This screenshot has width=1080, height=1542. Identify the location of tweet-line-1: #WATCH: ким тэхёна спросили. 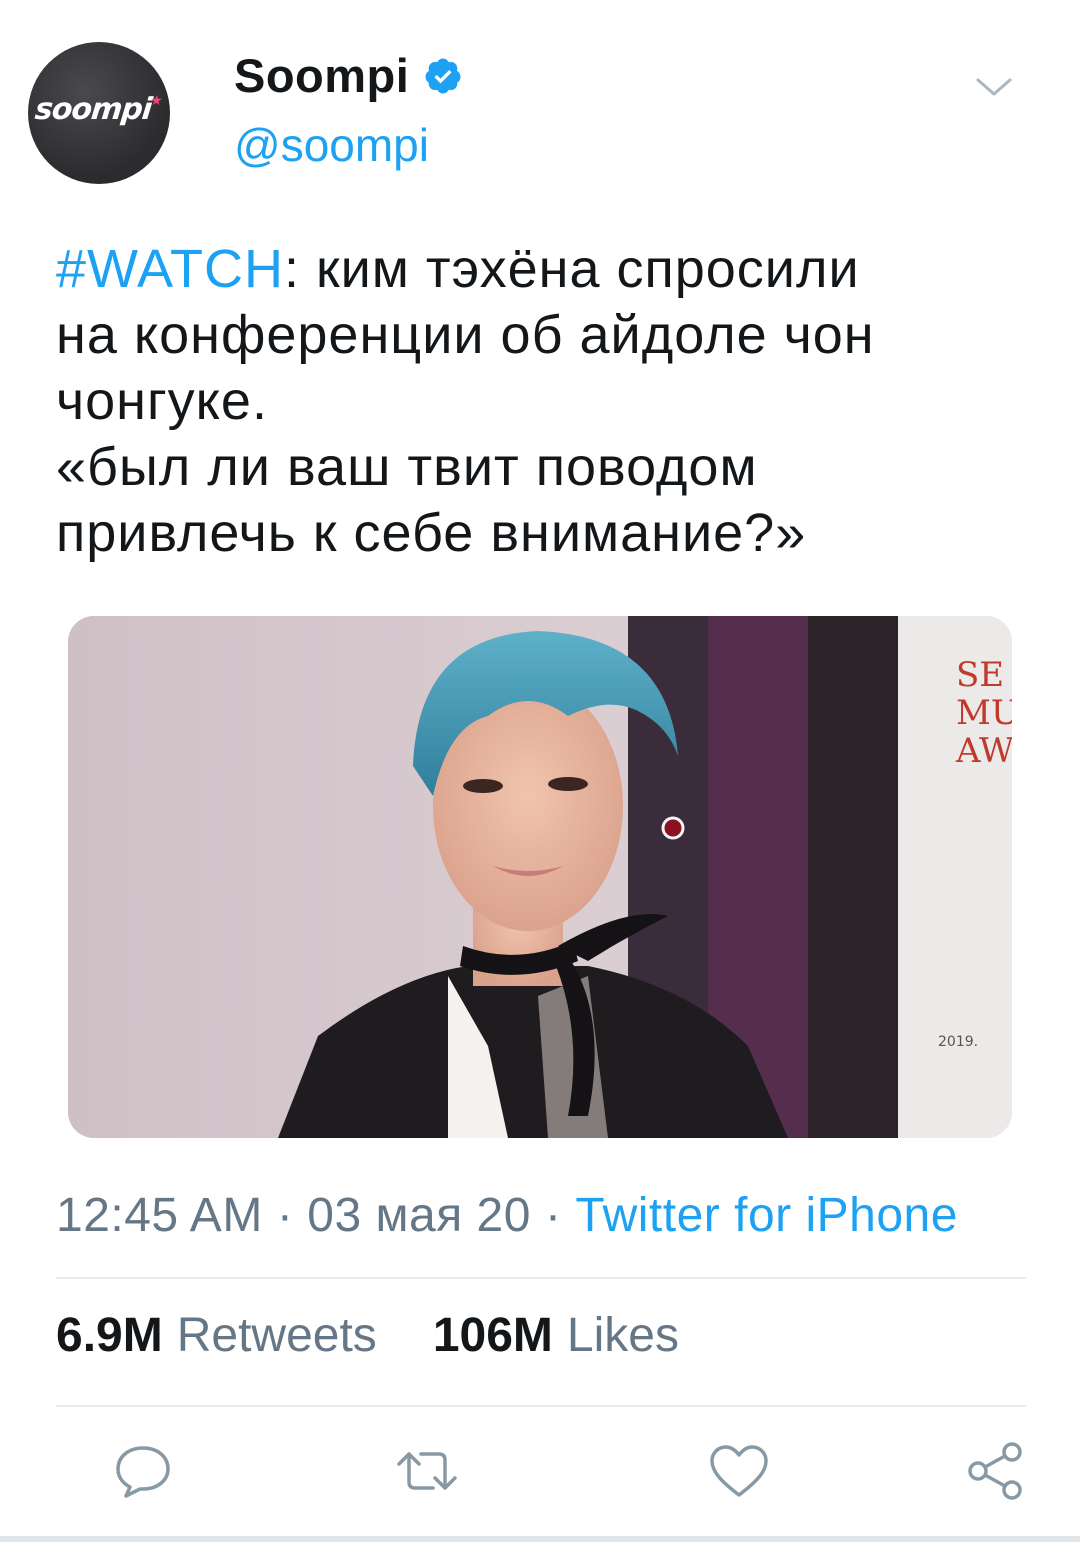
(458, 269).